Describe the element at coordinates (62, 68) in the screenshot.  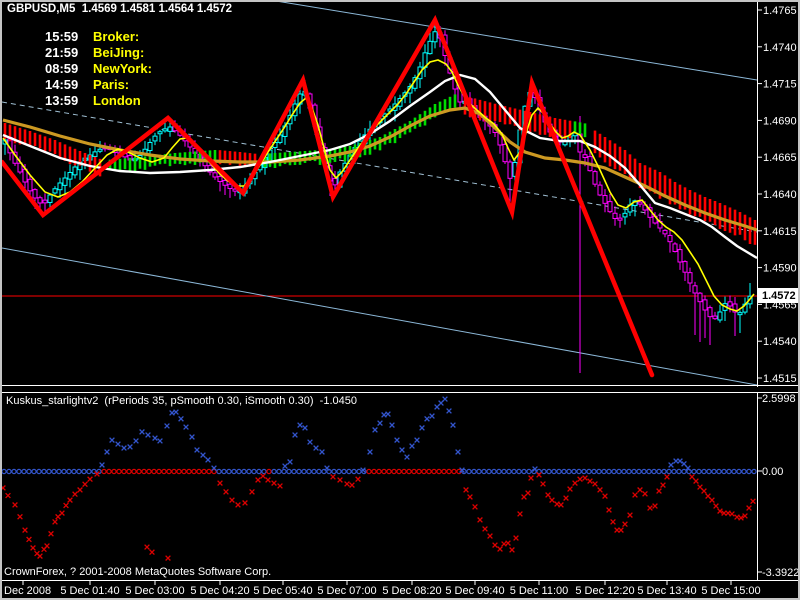
I see `session-time: 08:59` at that location.